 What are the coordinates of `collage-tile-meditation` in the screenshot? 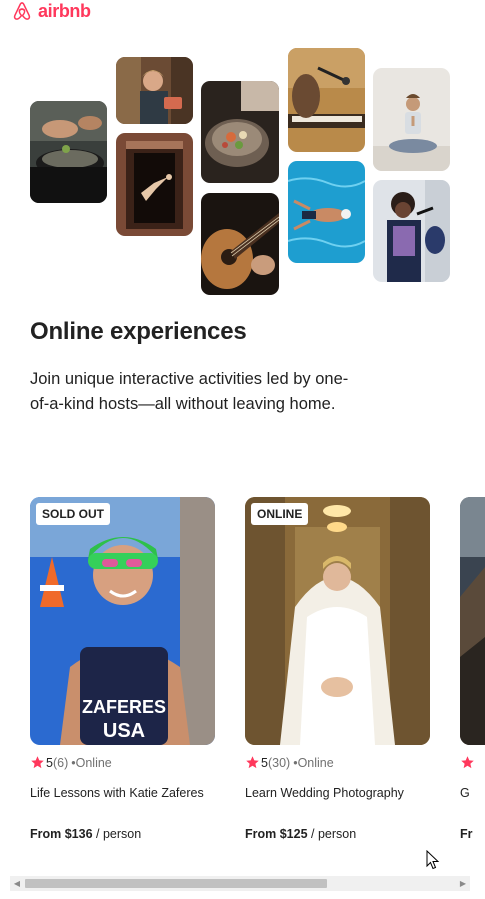 It's located at (411, 119).